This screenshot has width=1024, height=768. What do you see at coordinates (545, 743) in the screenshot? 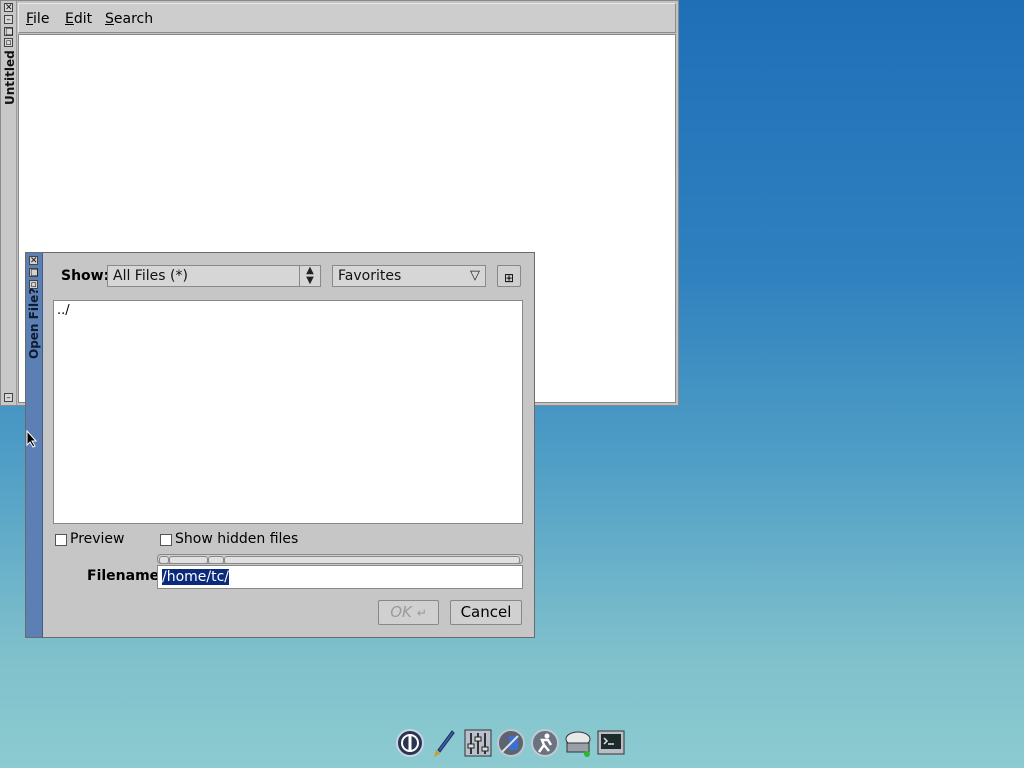
I see `run-icon` at bounding box center [545, 743].